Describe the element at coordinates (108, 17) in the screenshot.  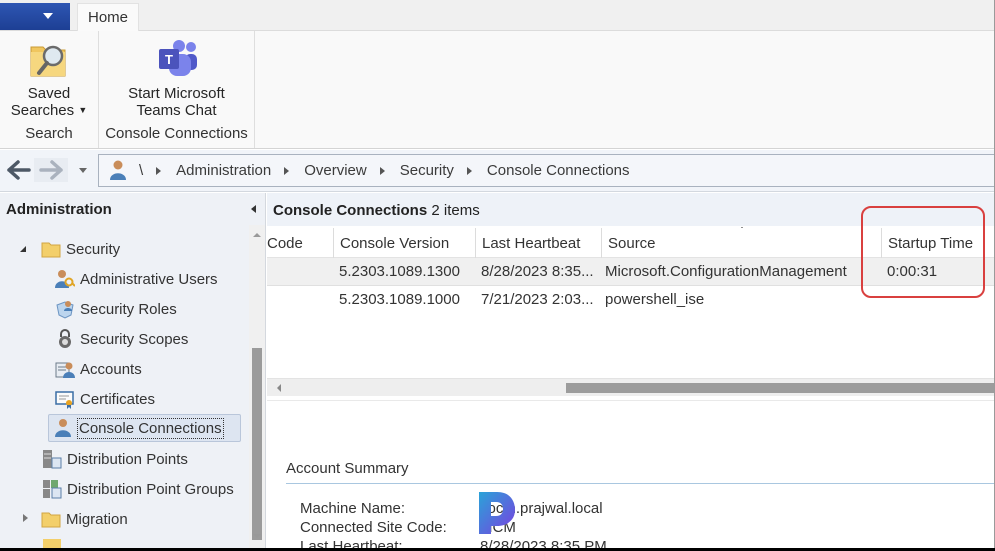
I see `tab-home: Home` at that location.